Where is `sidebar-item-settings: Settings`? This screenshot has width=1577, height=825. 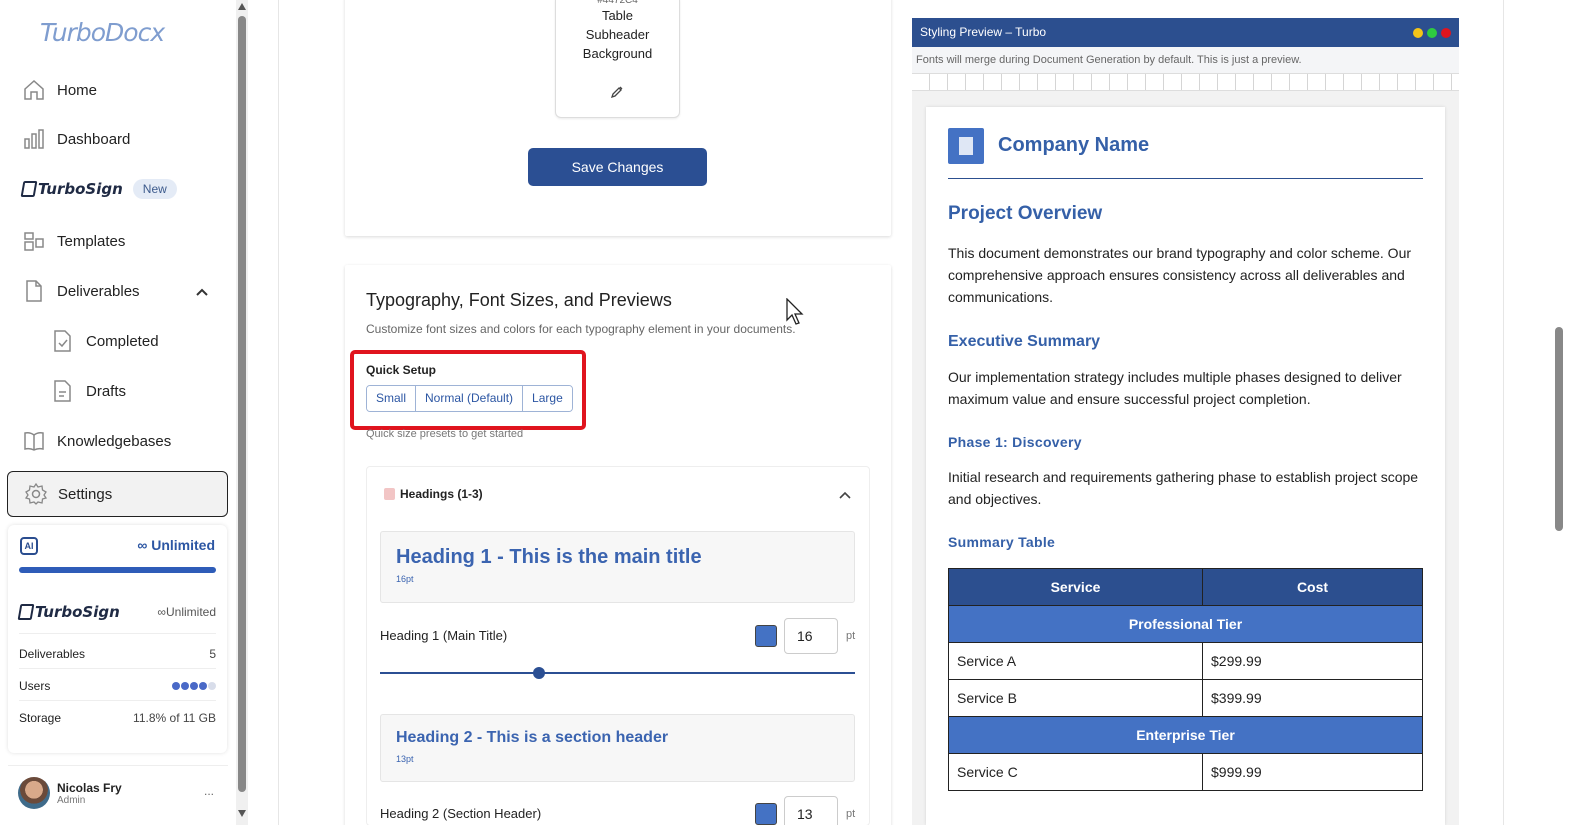
sidebar-item-settings: Settings is located at coordinates (117, 494).